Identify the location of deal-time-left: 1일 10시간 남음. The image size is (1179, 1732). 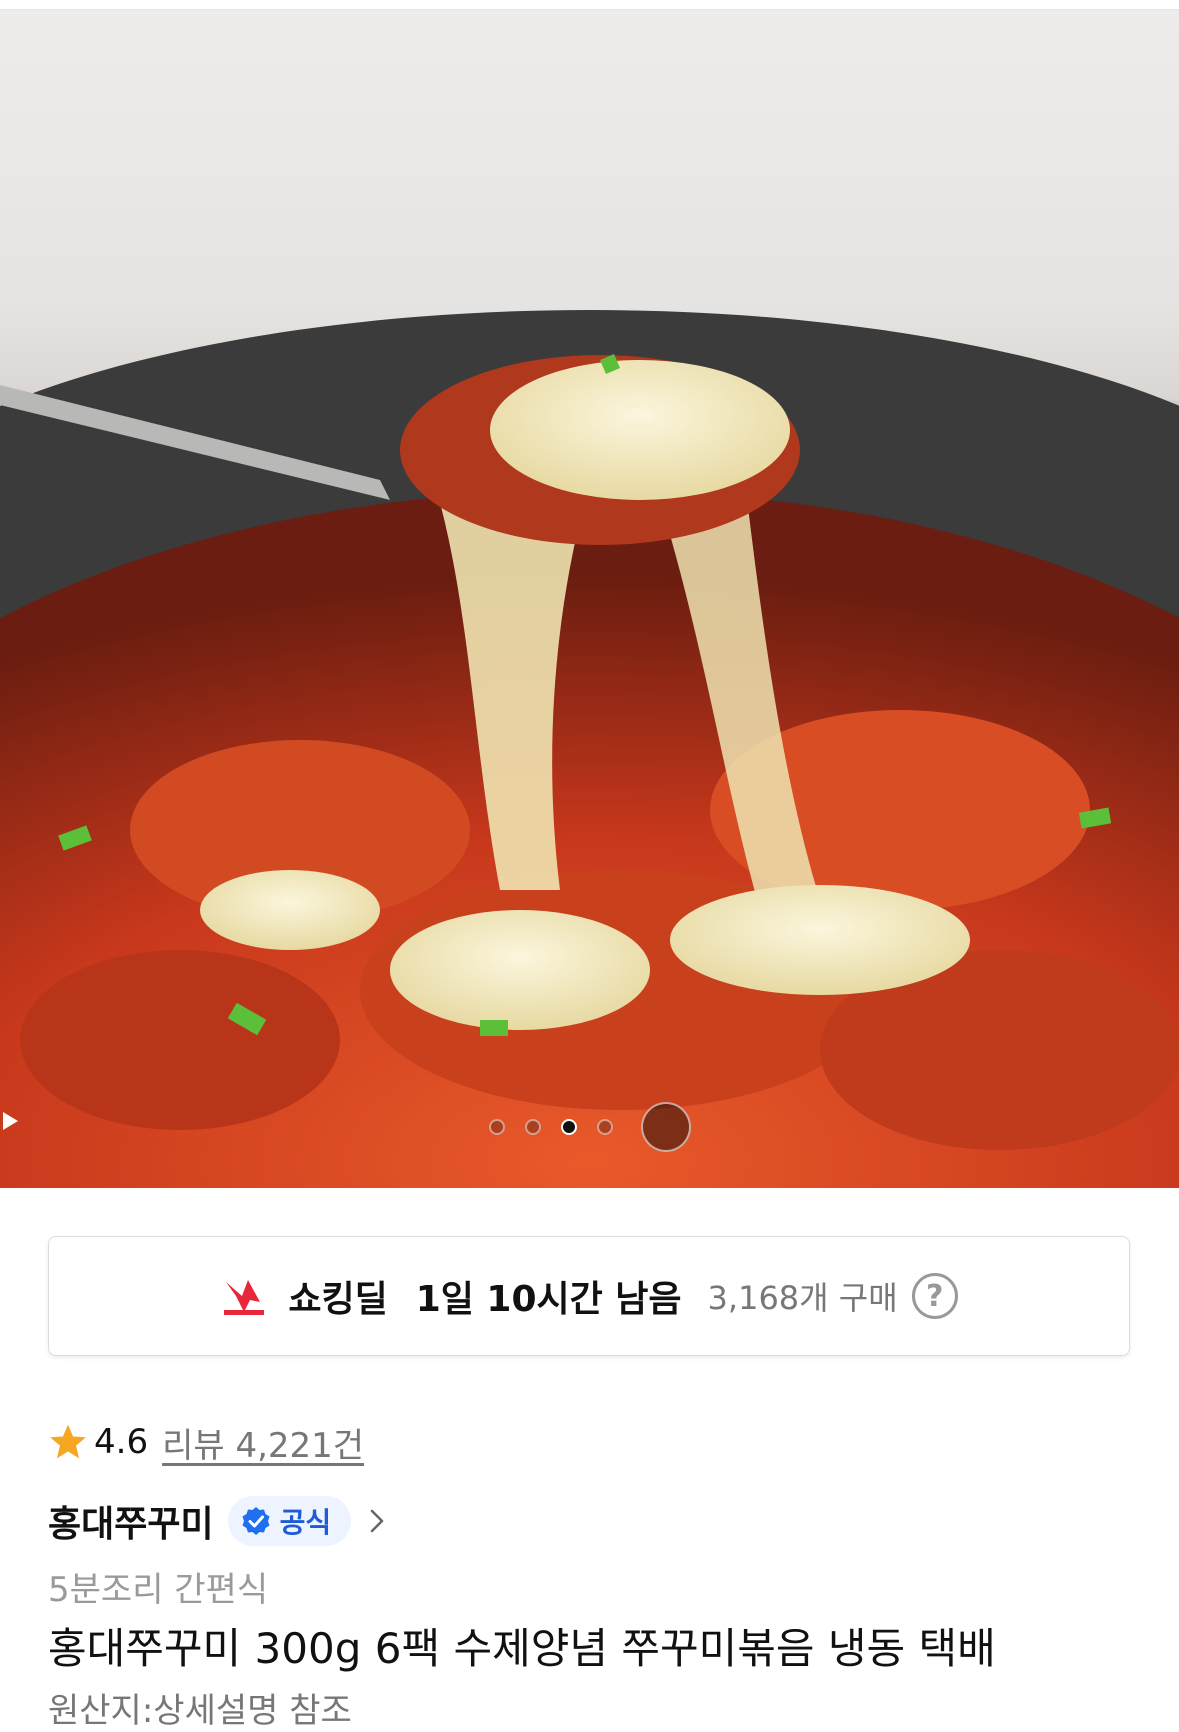
(548, 1299).